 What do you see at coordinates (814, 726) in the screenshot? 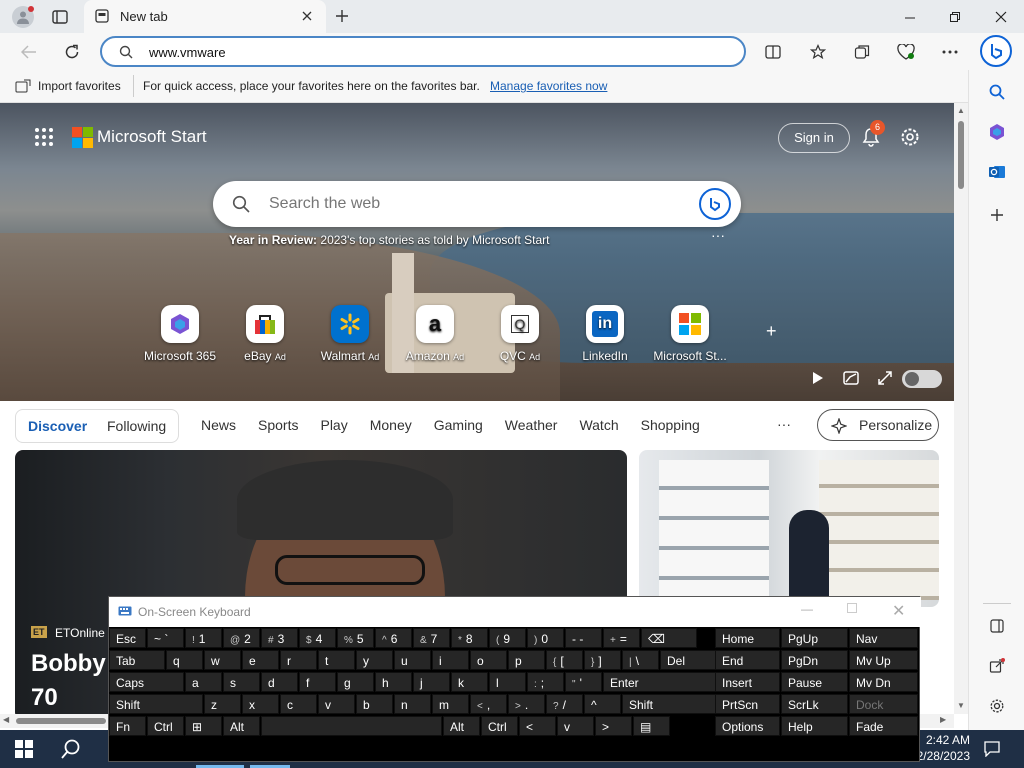
I see `osk-nav-key: Help` at bounding box center [814, 726].